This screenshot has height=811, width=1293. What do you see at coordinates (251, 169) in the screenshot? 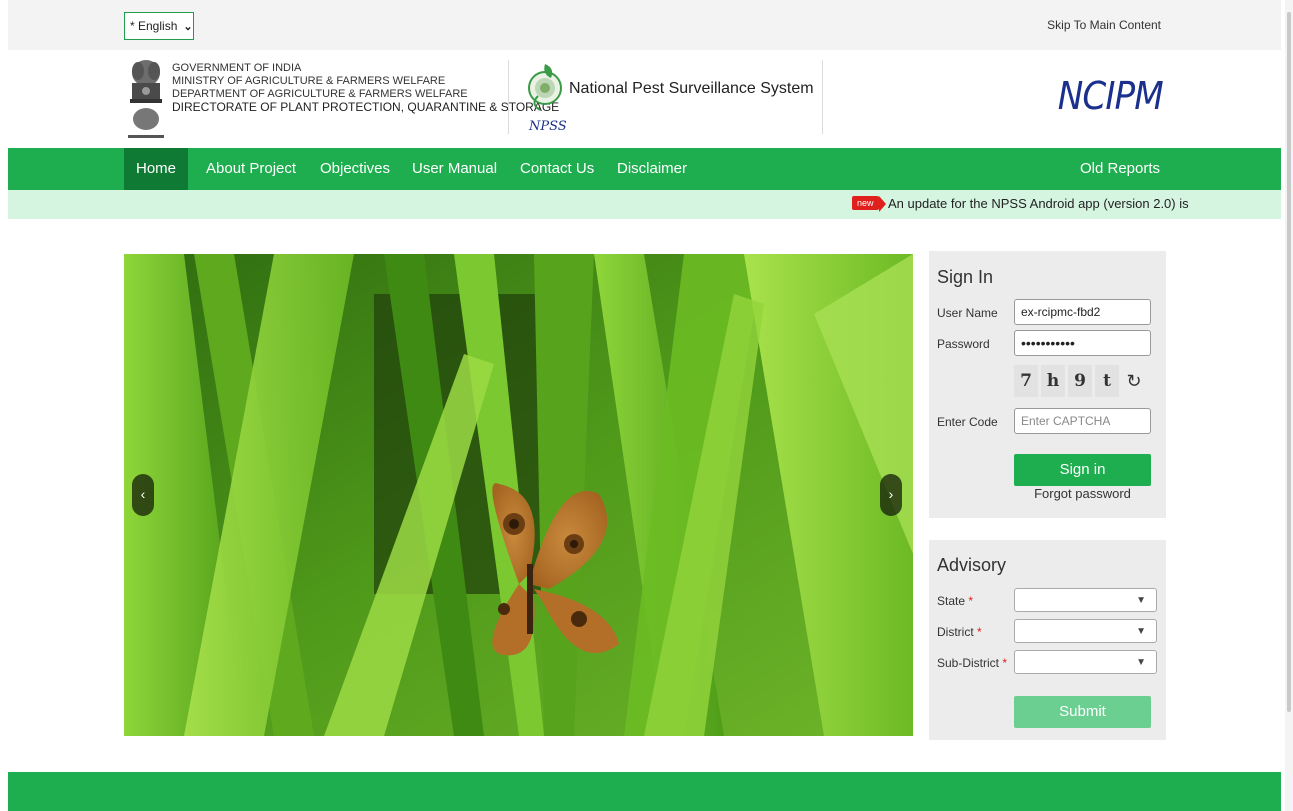
I see `nav-about-project: About Project` at bounding box center [251, 169].